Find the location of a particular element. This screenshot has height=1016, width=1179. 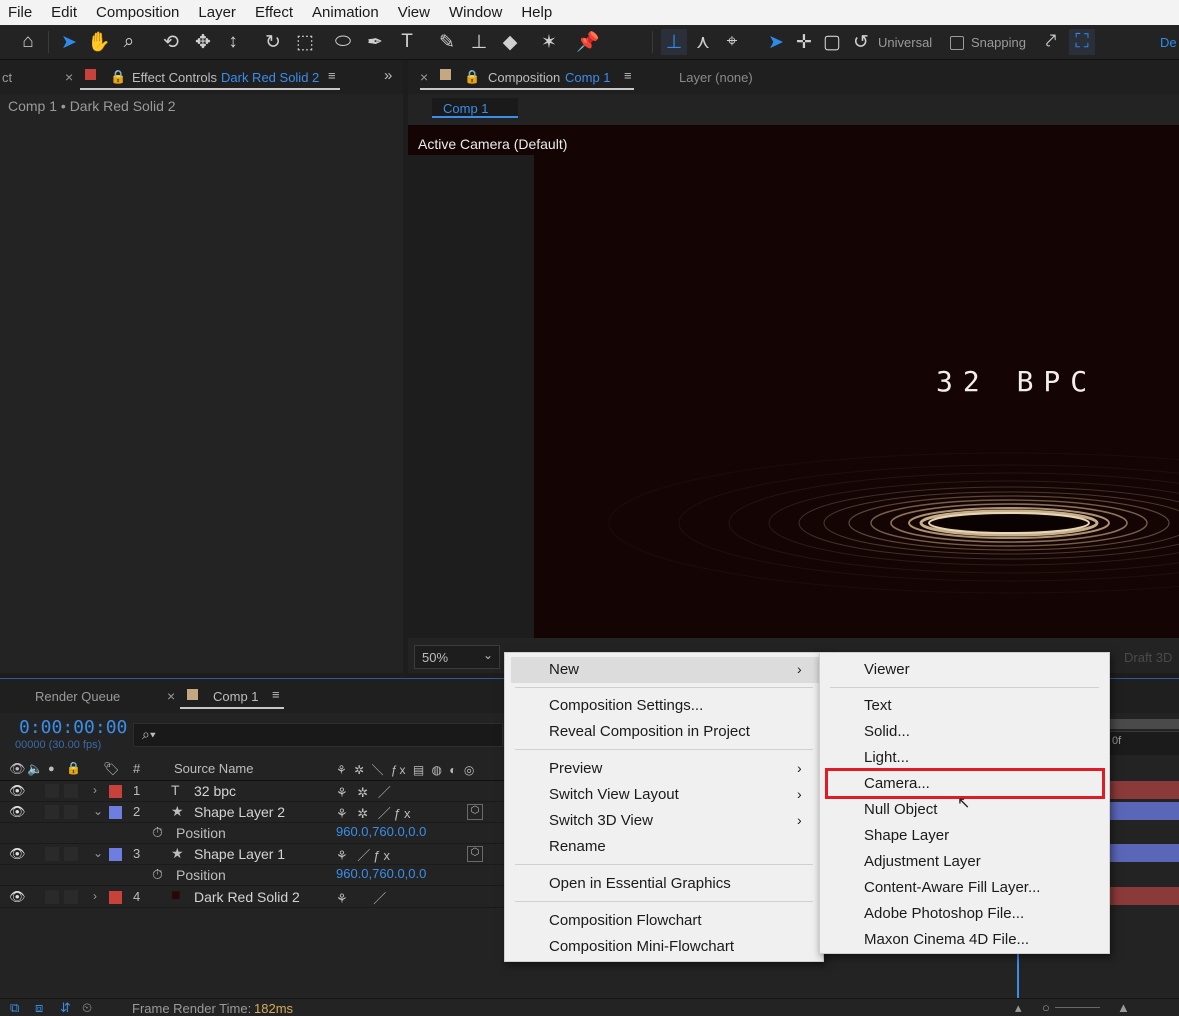

zoom-in-icon: ▲ is located at coordinates (1123, 1007).